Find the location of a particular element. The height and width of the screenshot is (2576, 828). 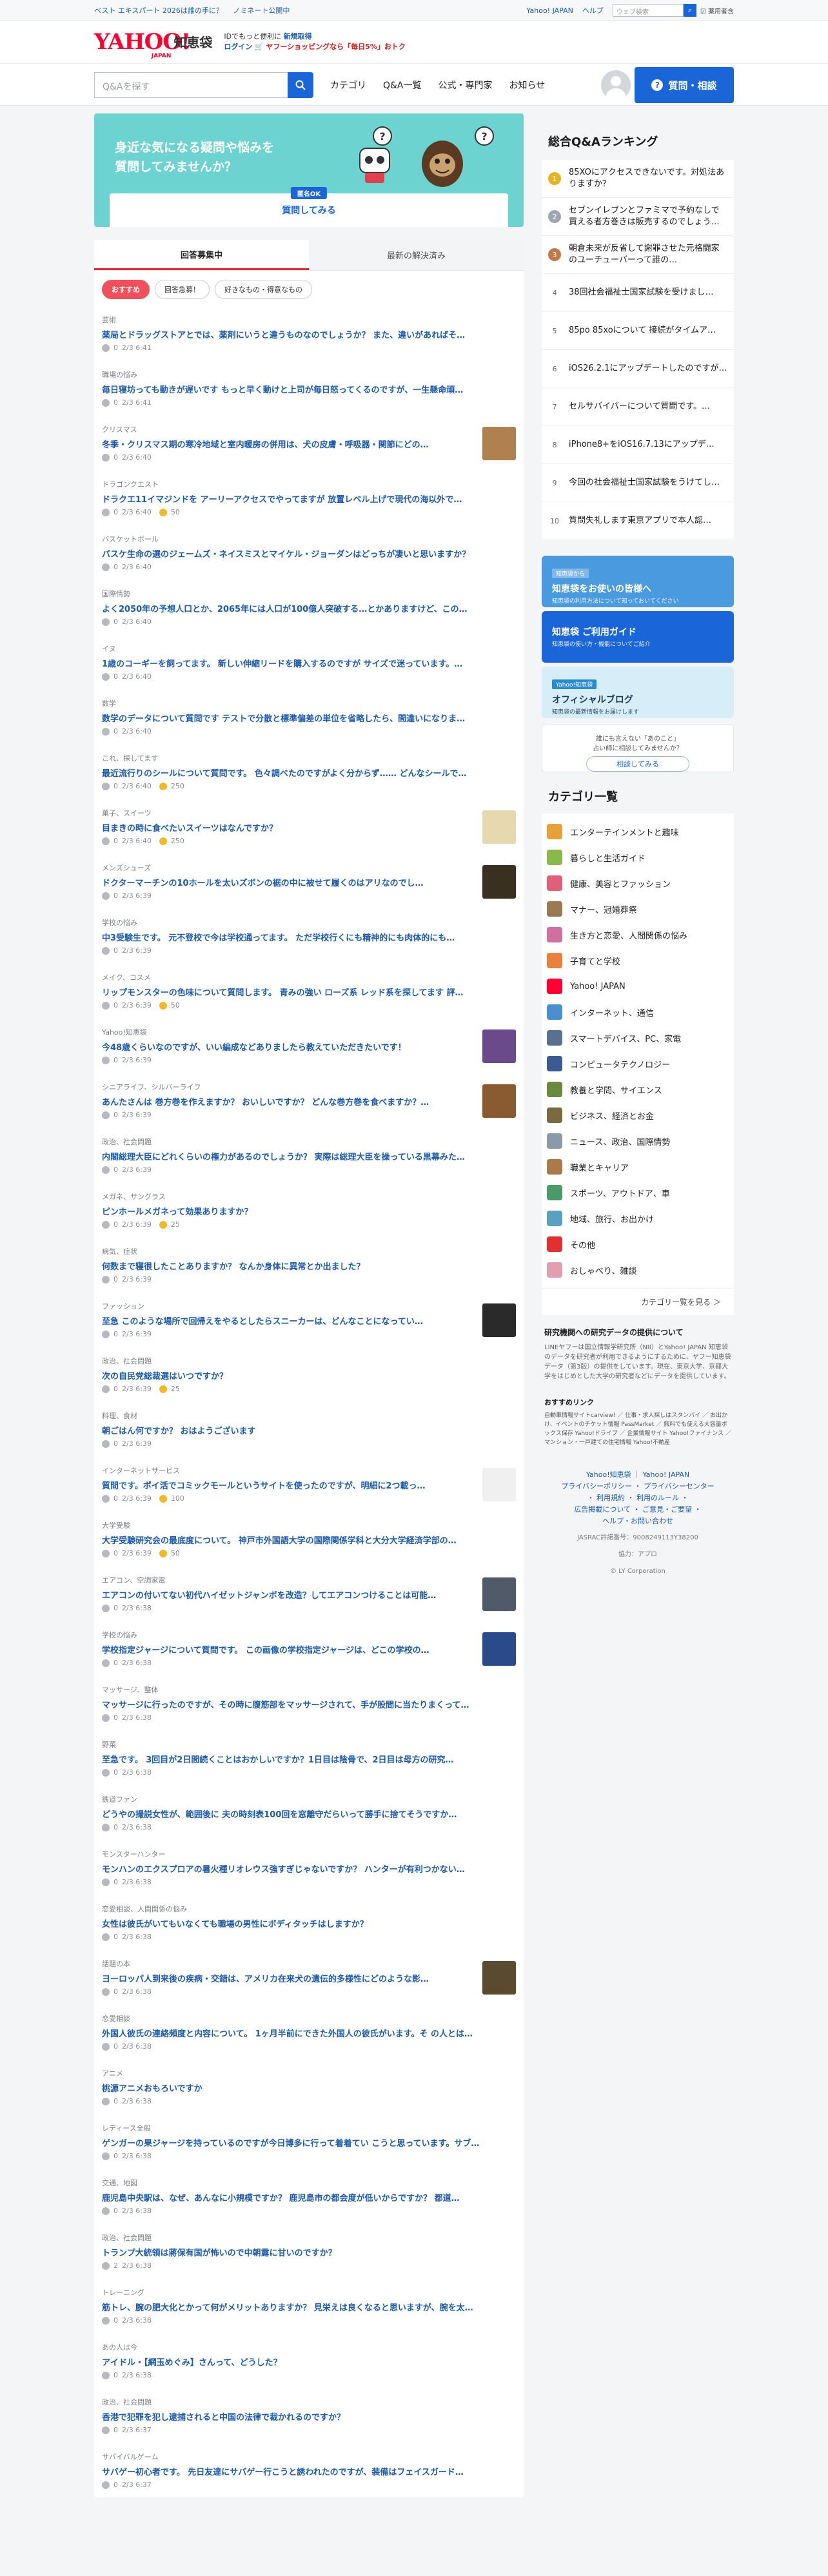

ranking-item: 2 セブンイレブンとファミマで予約なしで買える者方巻きは販売するのでしょうか？ is located at coordinates (638, 217).